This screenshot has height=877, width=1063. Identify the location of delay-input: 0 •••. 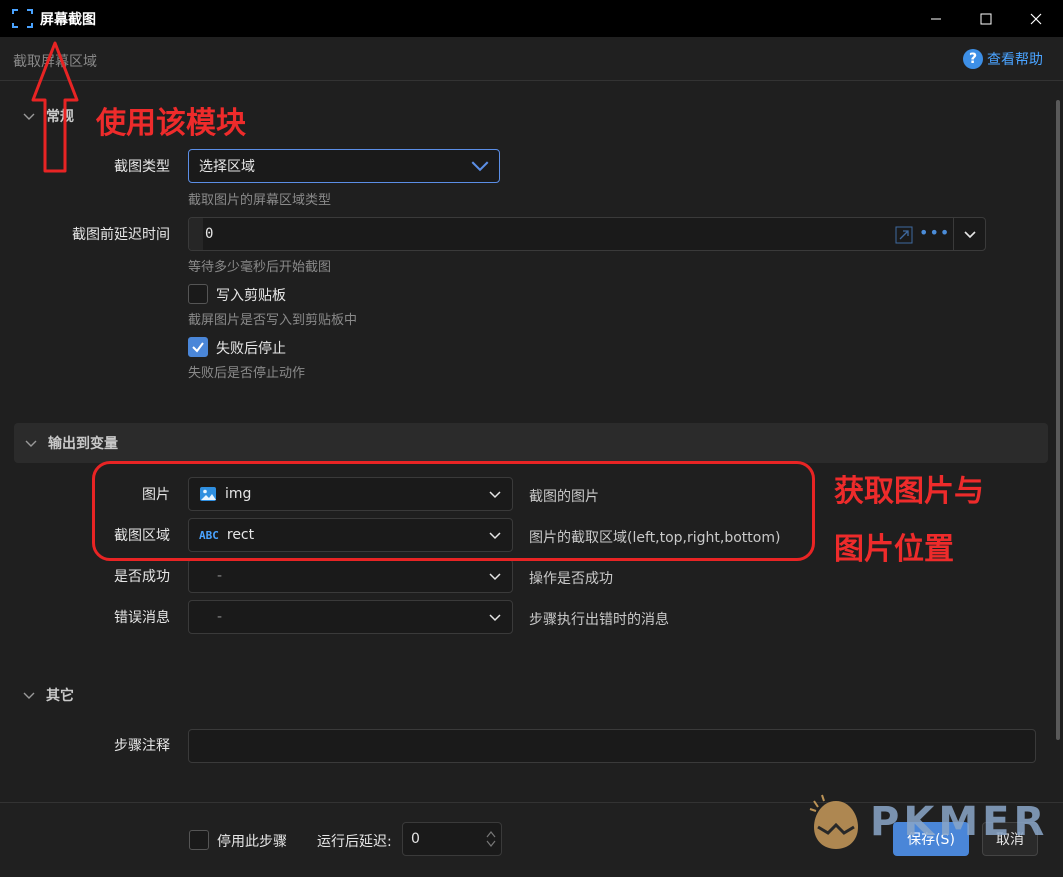
(587, 234).